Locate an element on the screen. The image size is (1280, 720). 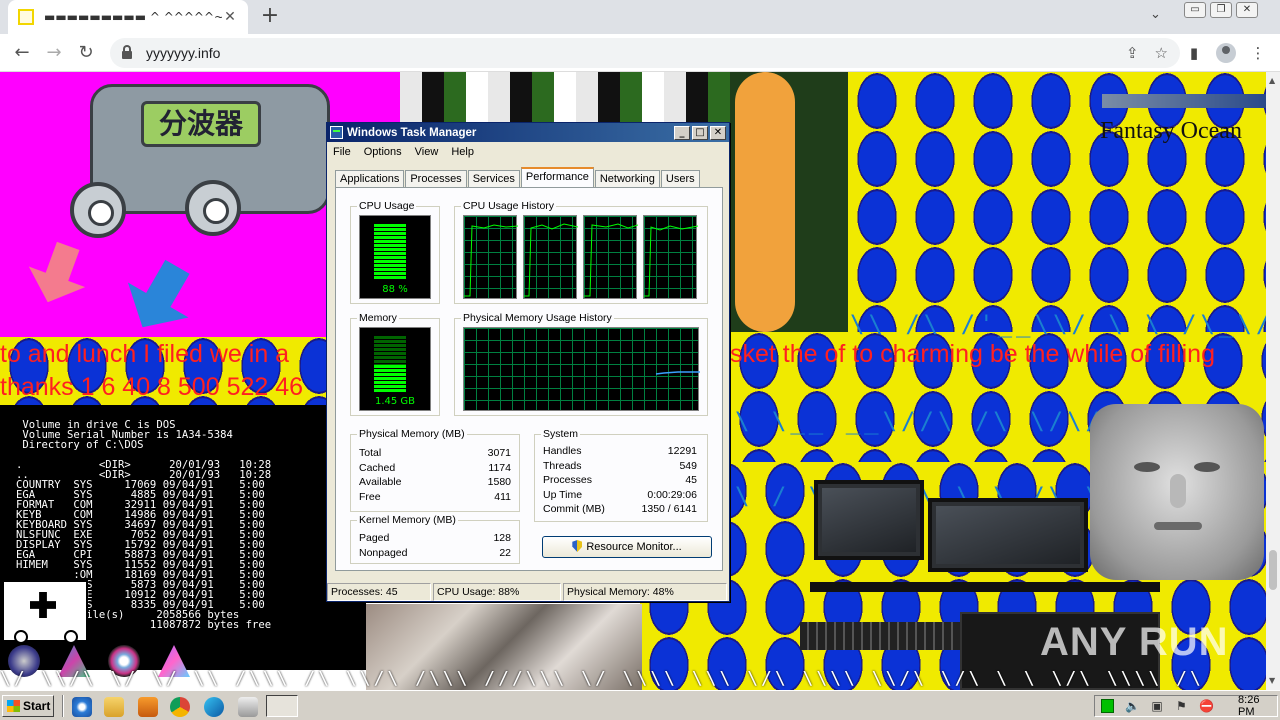
internet-explorer-icon is located at coordinates (82, 707).